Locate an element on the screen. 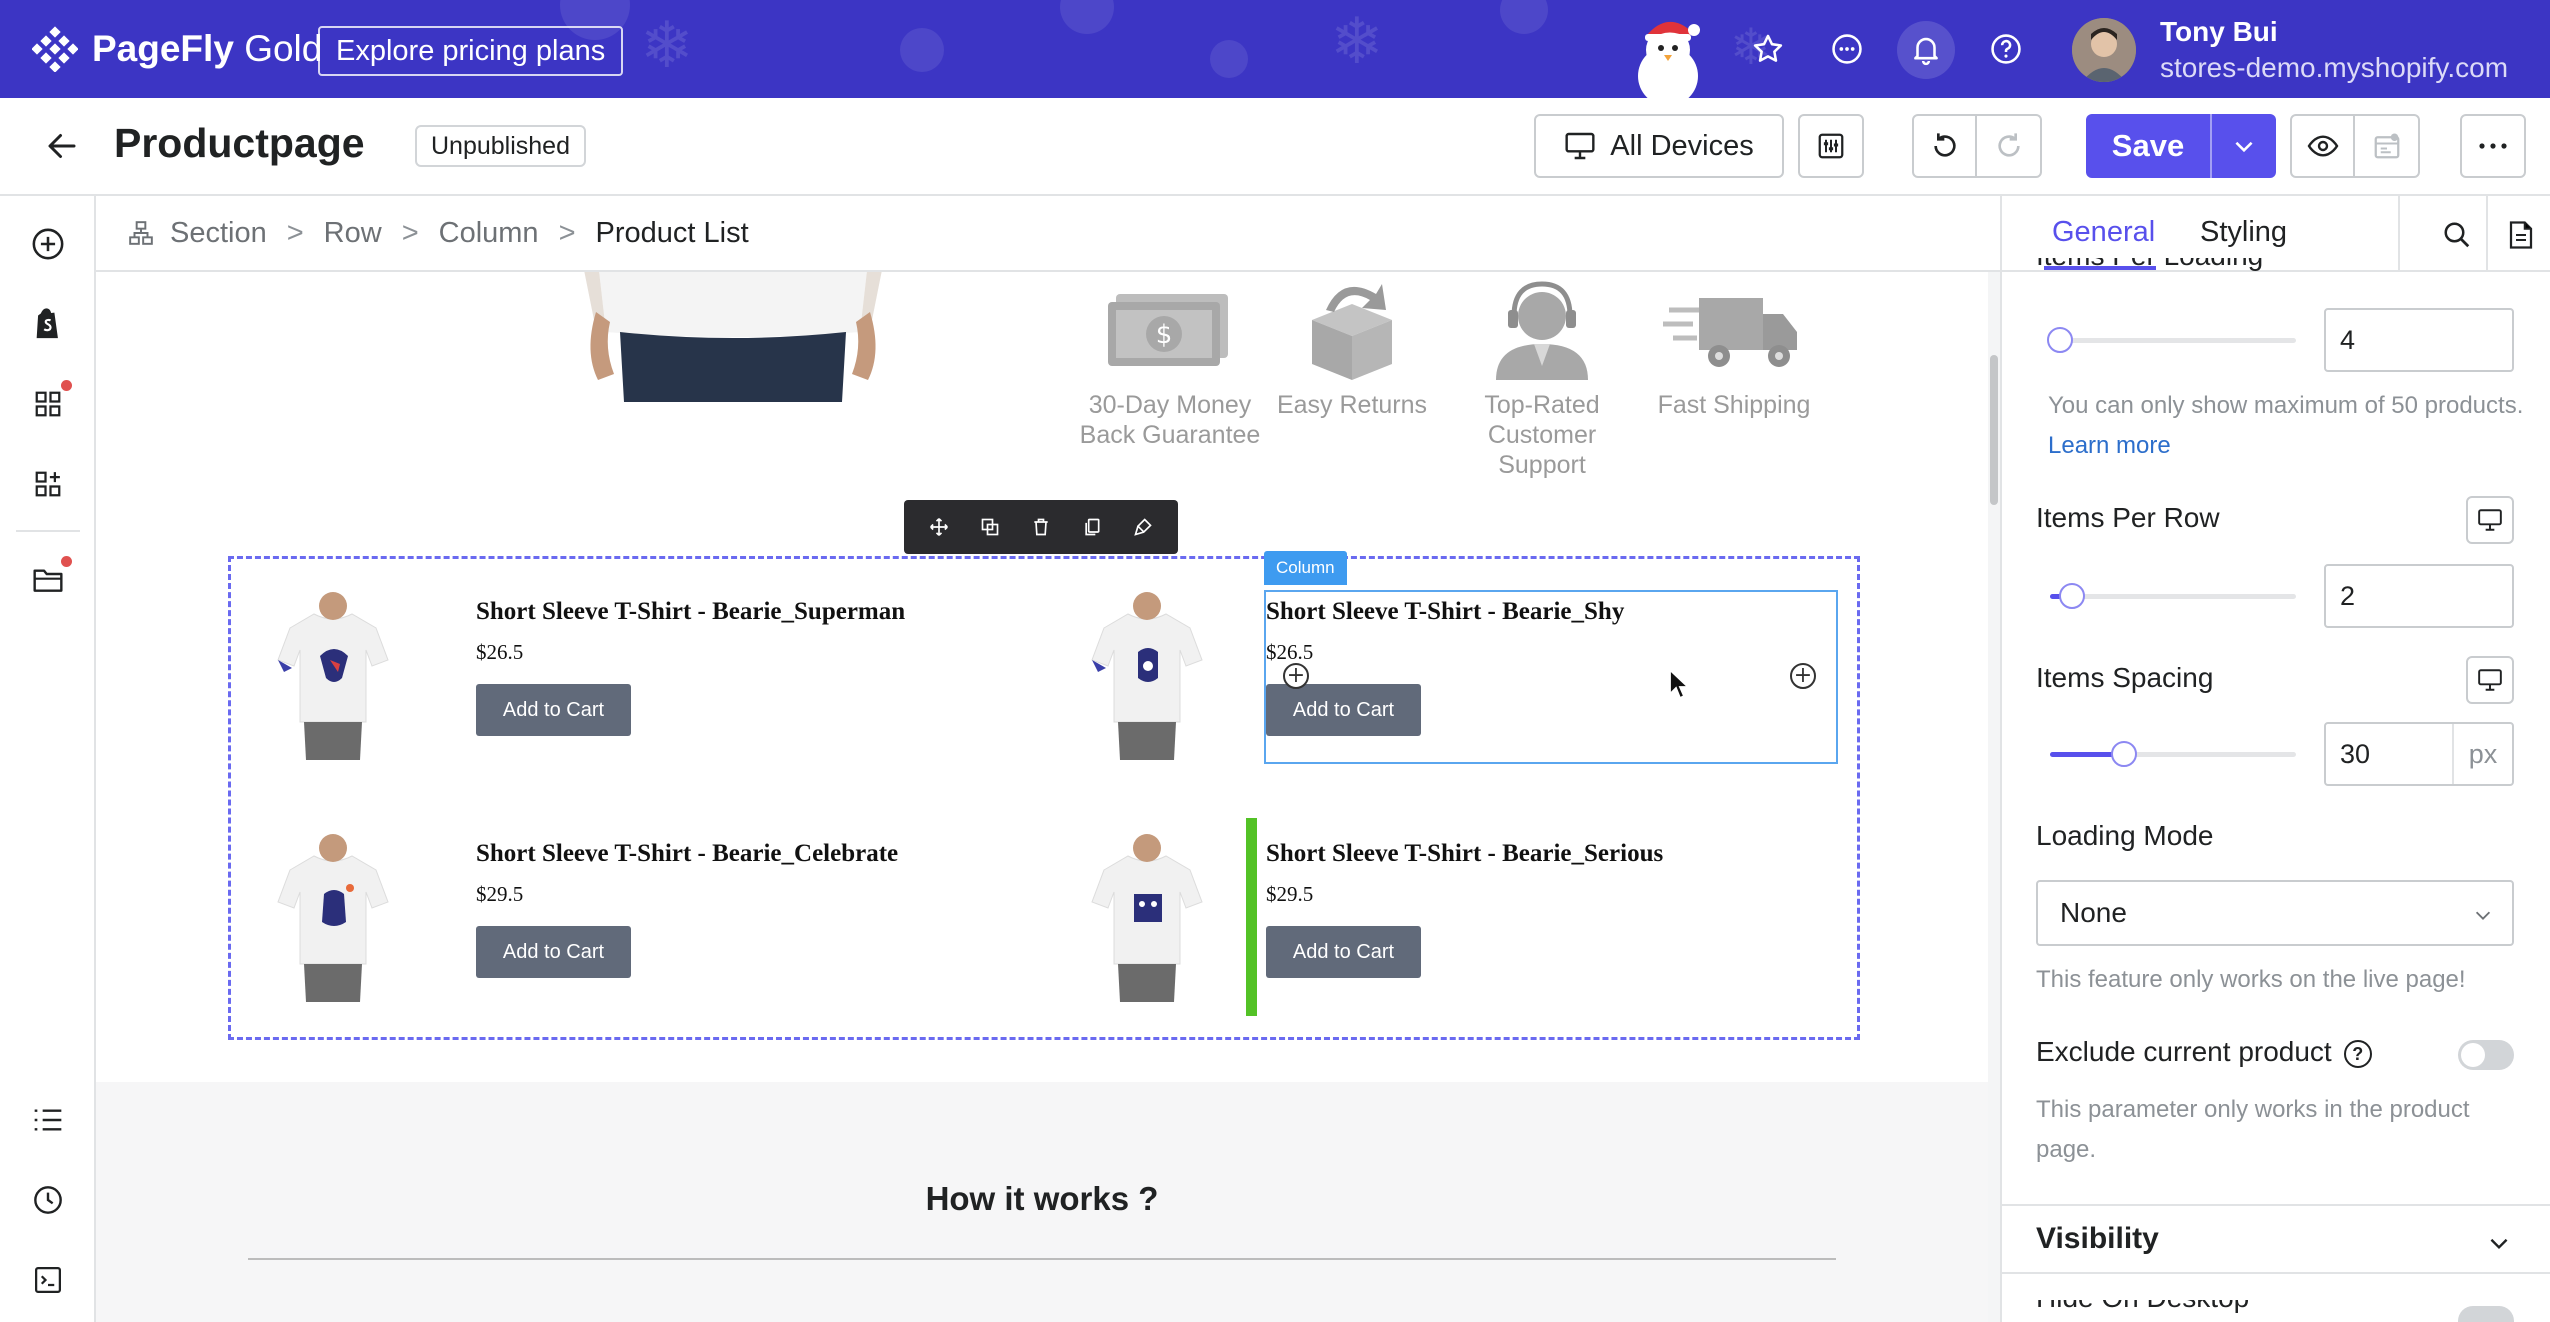 The image size is (2550, 1322). eye-icon is located at coordinates (2322, 146).